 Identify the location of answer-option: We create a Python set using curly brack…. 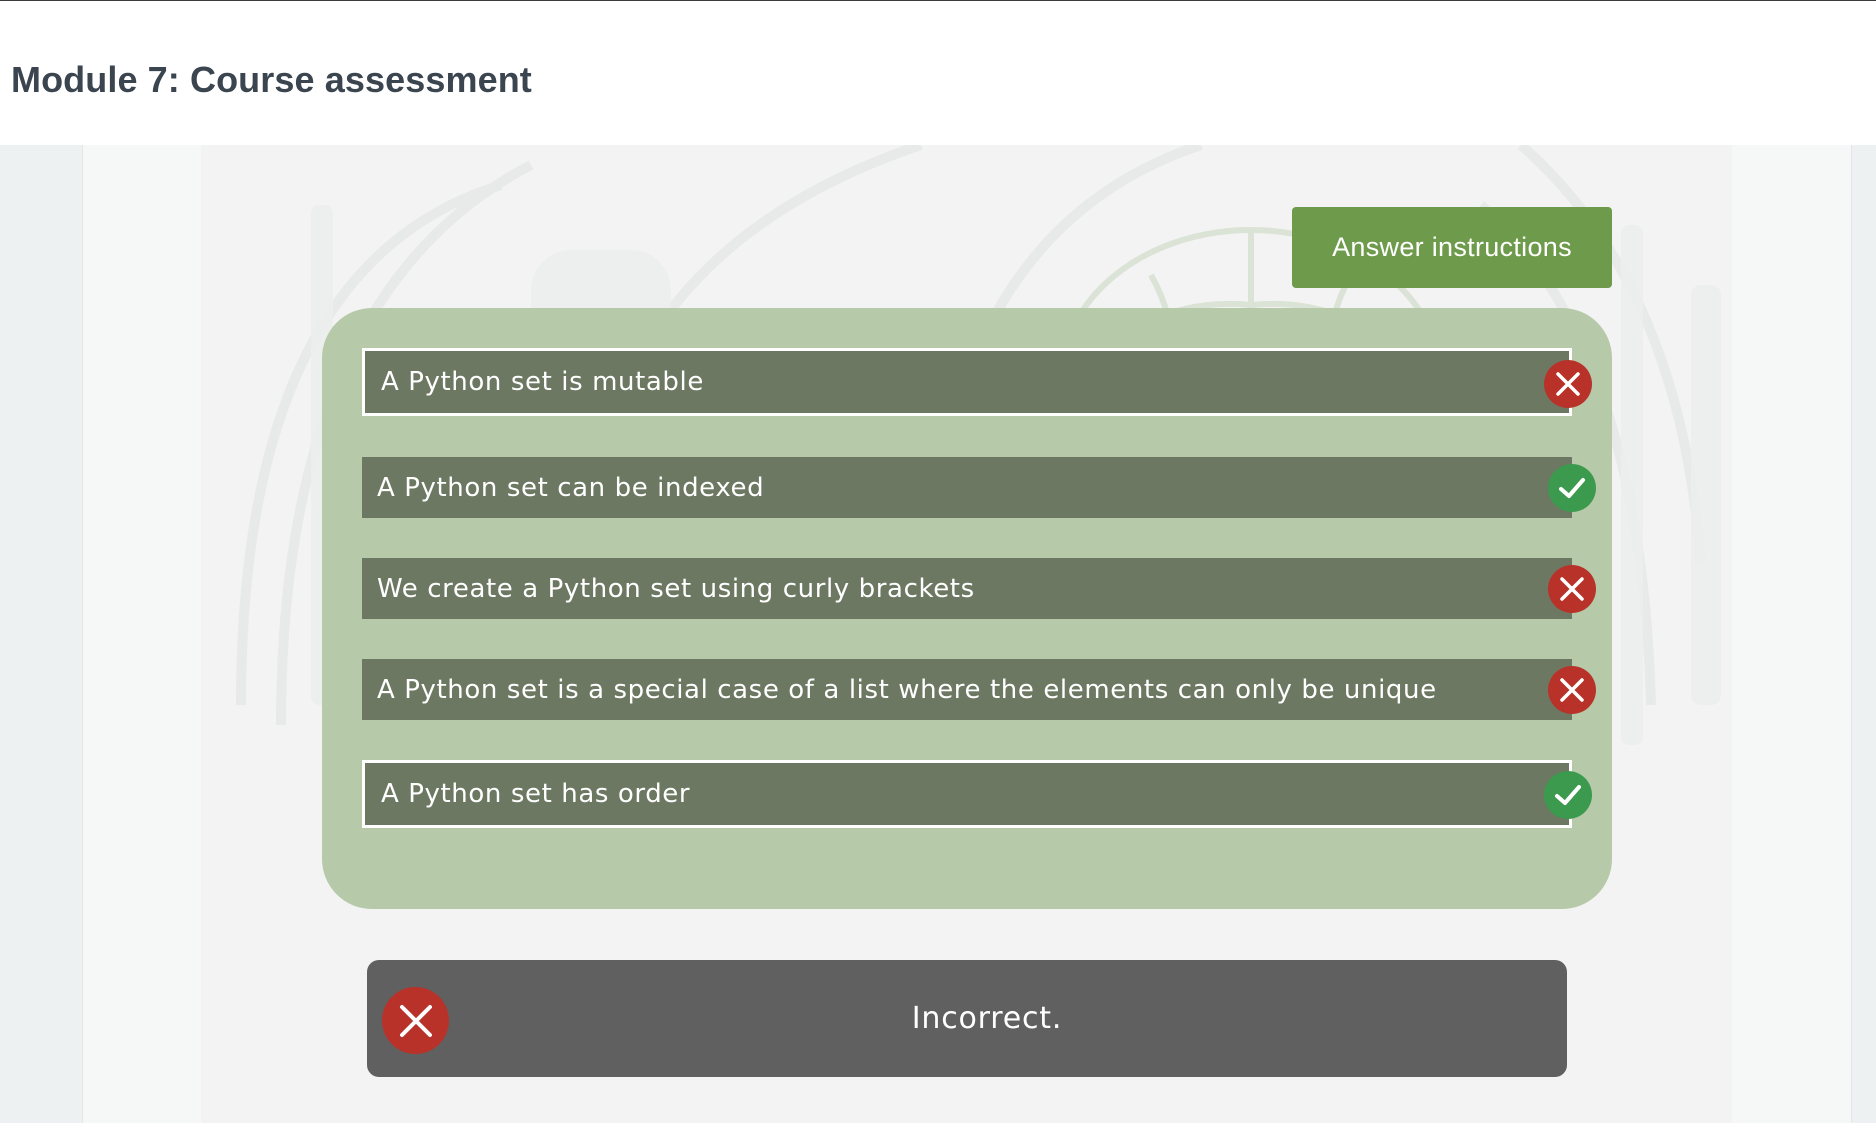
(967, 588).